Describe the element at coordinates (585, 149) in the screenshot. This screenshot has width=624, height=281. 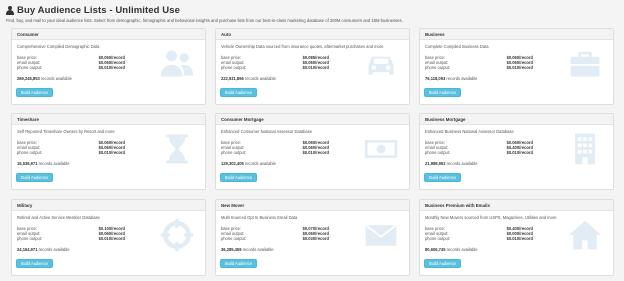
I see `building-icon` at that location.